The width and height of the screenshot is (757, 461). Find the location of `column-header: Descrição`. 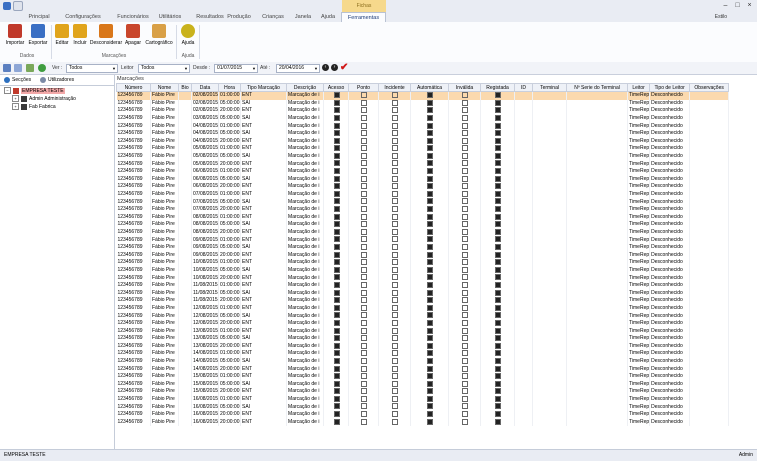

column-header: Descrição is located at coordinates (305, 87).